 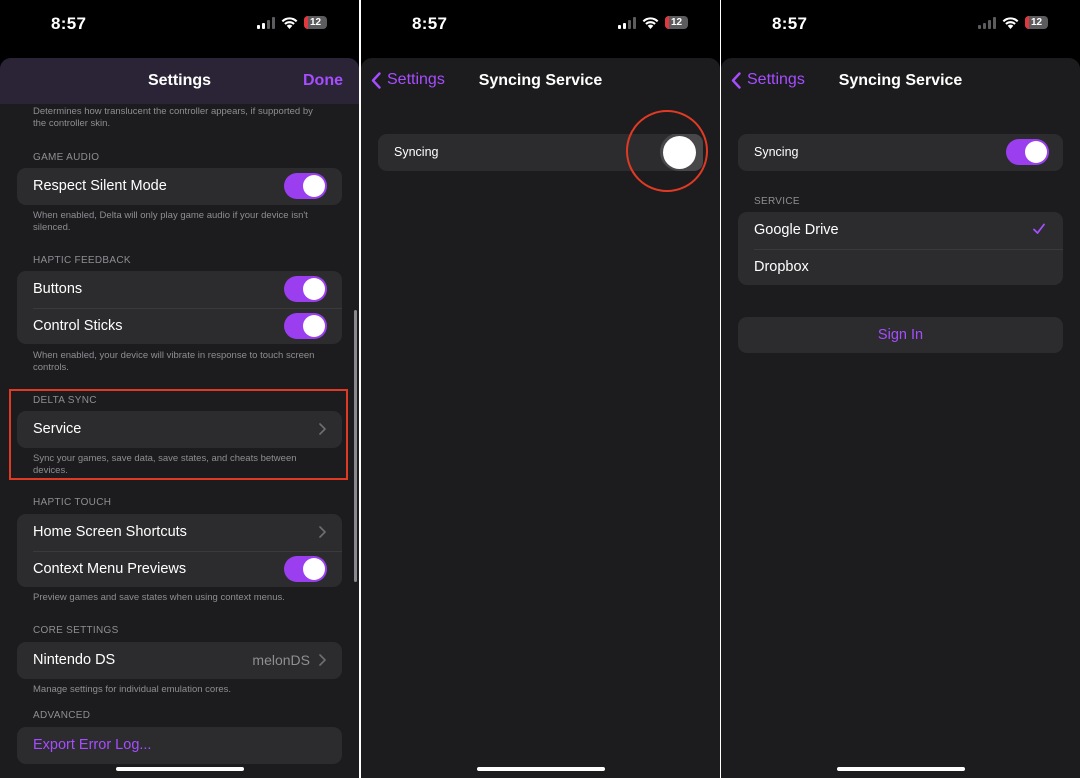 I want to click on row-label: Context Menu Previews, so click(x=110, y=568).